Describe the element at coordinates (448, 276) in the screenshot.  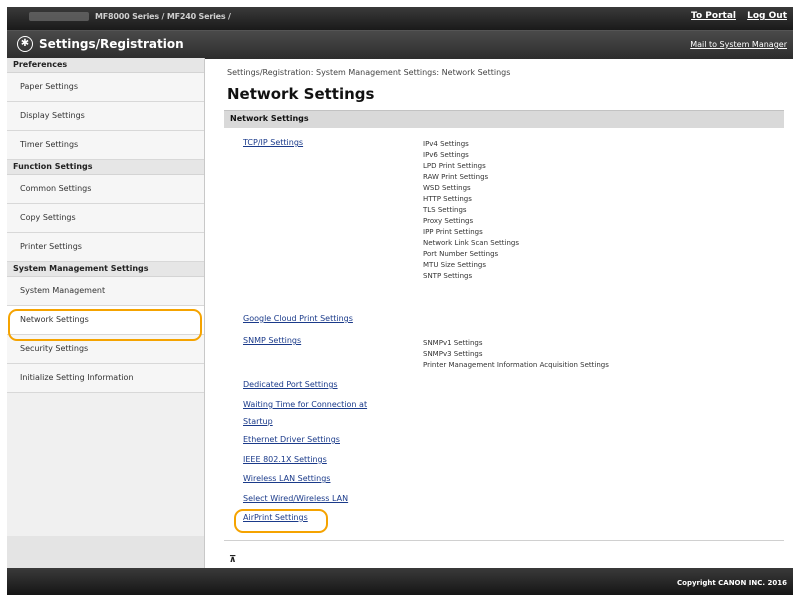
I see `sub-sntp-settings: SNTP Settings` at that location.